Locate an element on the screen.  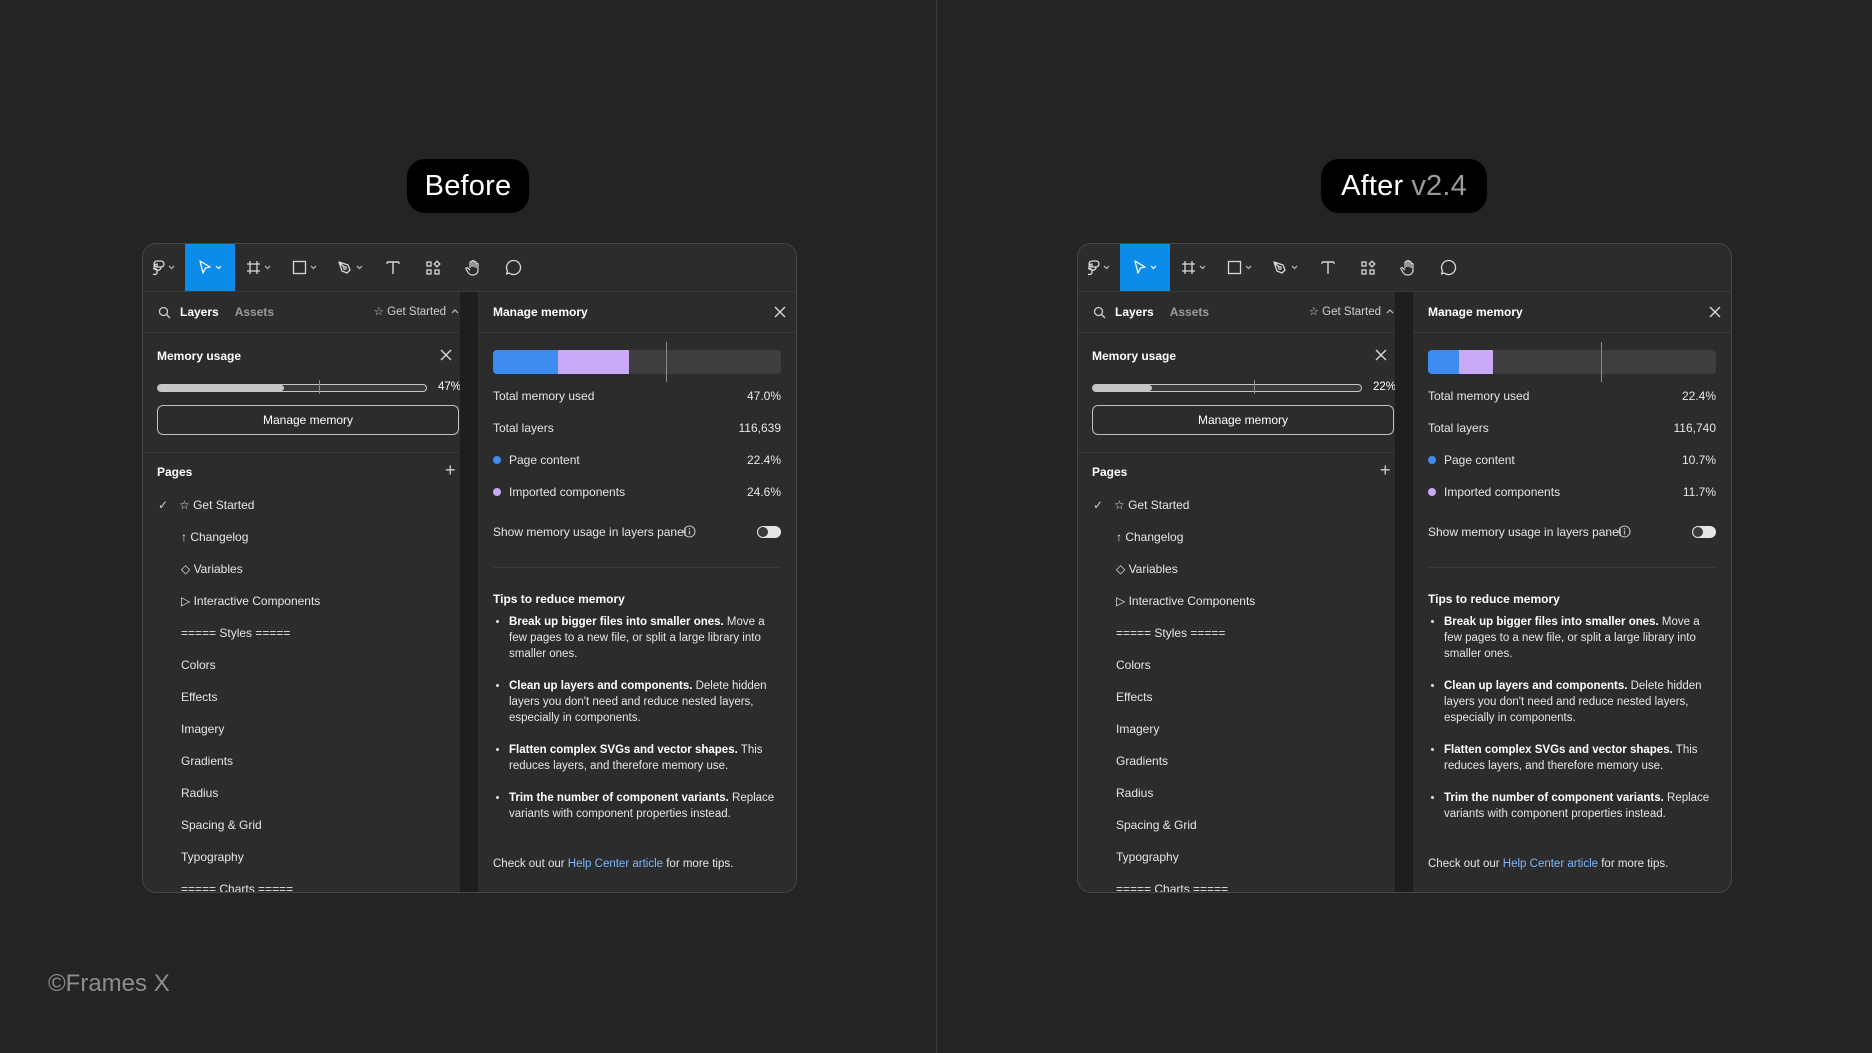
copyright: ©Frames X is located at coordinates (109, 983).